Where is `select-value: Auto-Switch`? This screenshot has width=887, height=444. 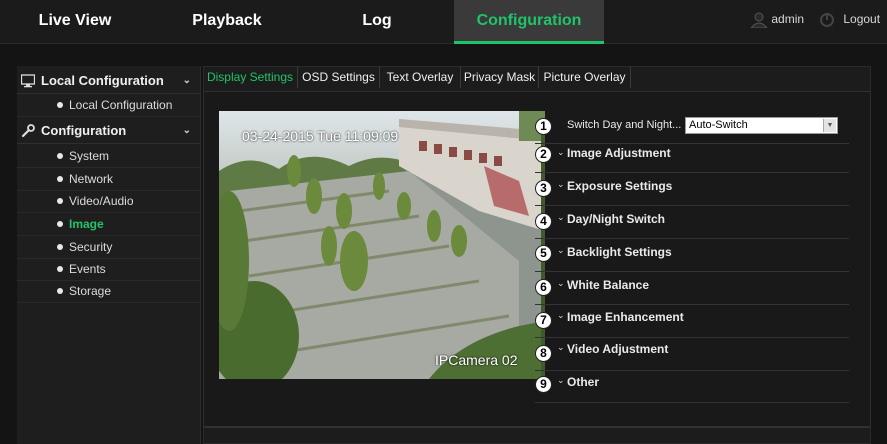
select-value: Auto-Switch is located at coordinates (718, 125).